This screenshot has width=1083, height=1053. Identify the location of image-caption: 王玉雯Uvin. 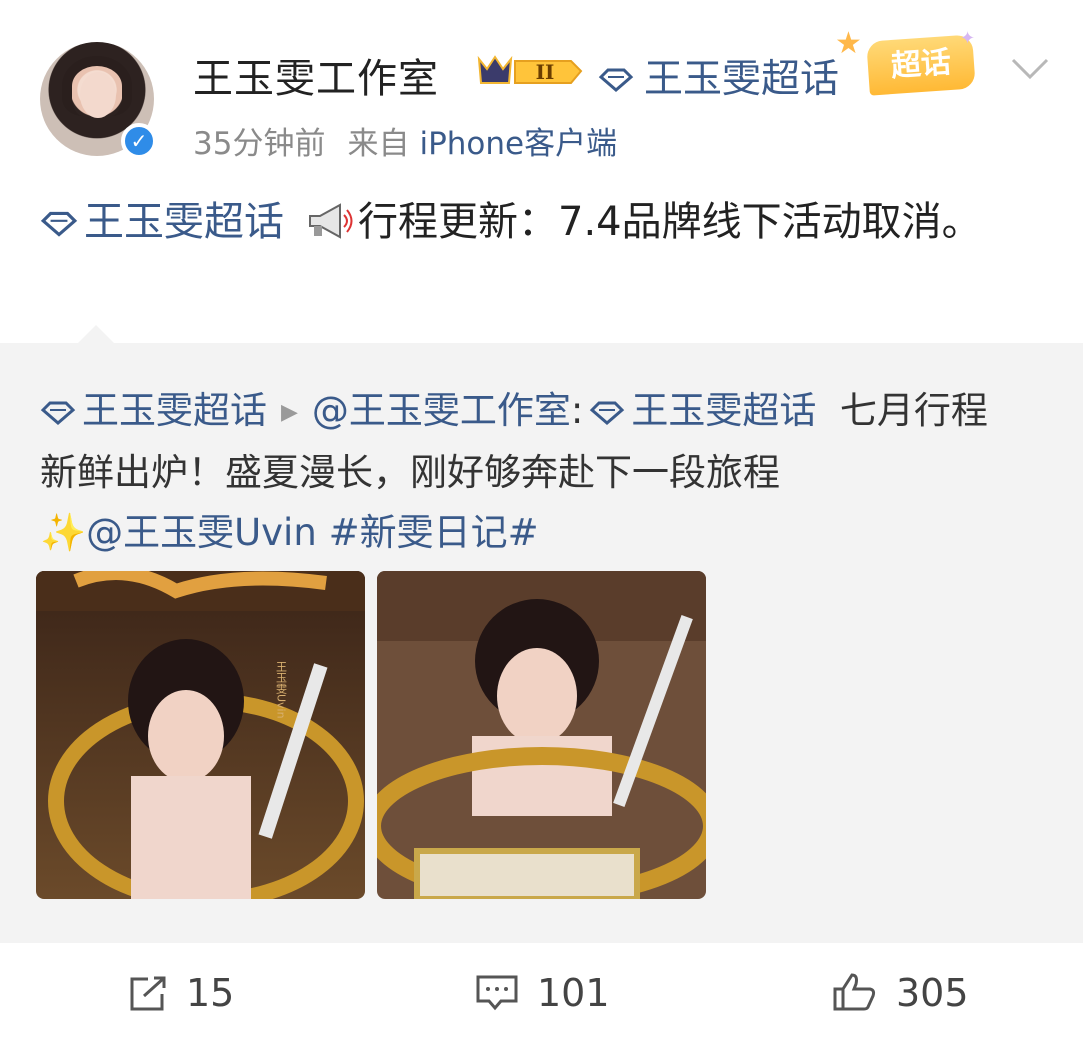
(281, 690).